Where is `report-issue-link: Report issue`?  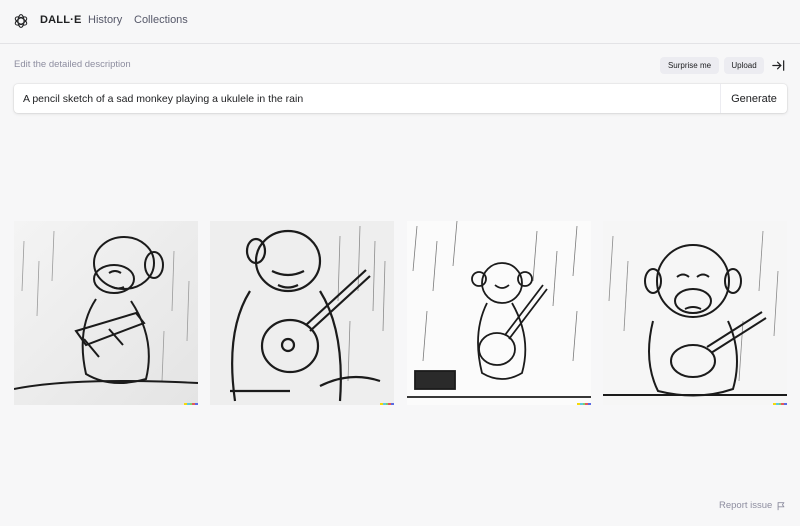 report-issue-link: Report issue is located at coordinates (752, 505).